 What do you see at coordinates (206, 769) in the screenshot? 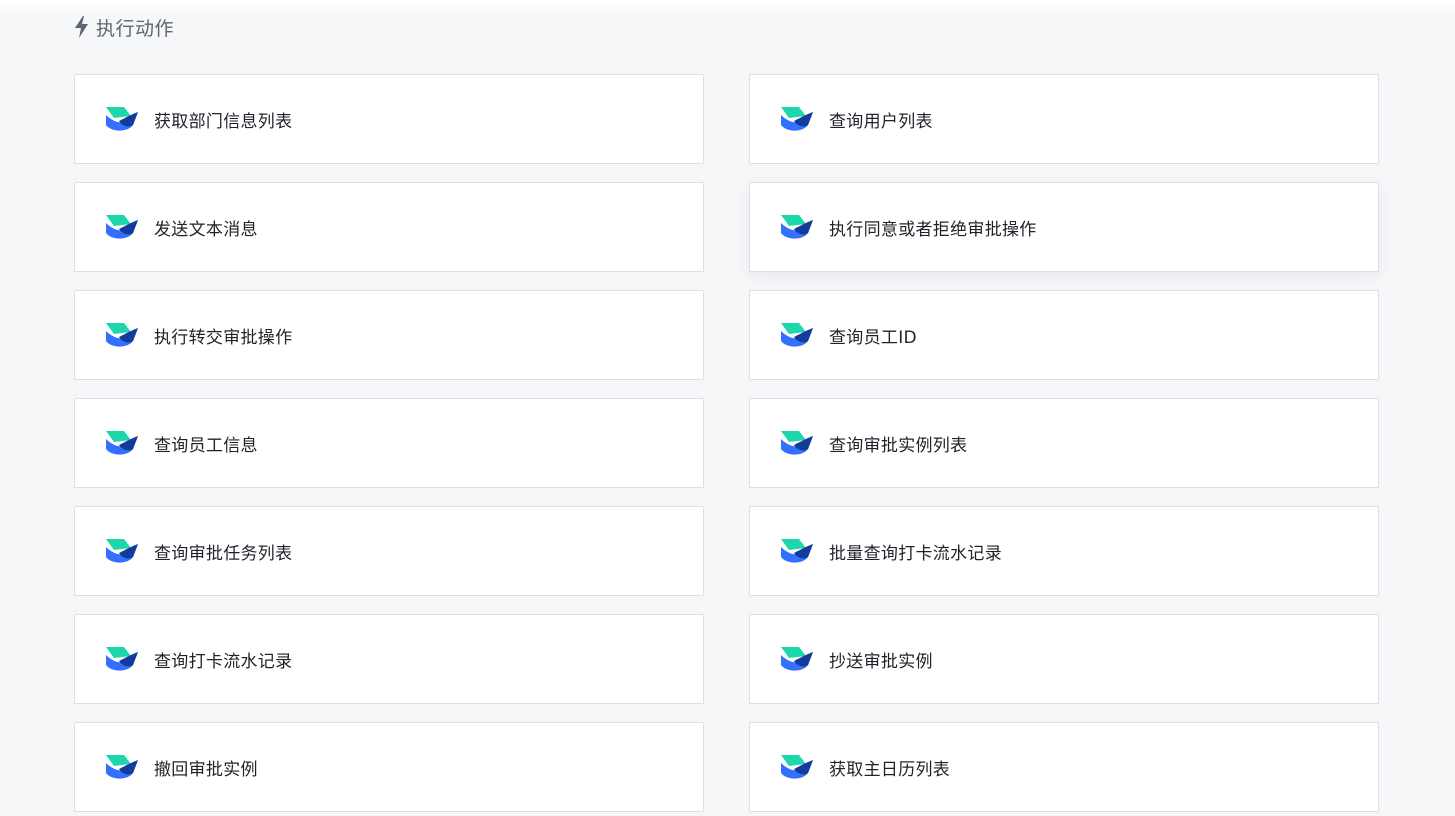
I see `action-label: 撤回审批实例` at bounding box center [206, 769].